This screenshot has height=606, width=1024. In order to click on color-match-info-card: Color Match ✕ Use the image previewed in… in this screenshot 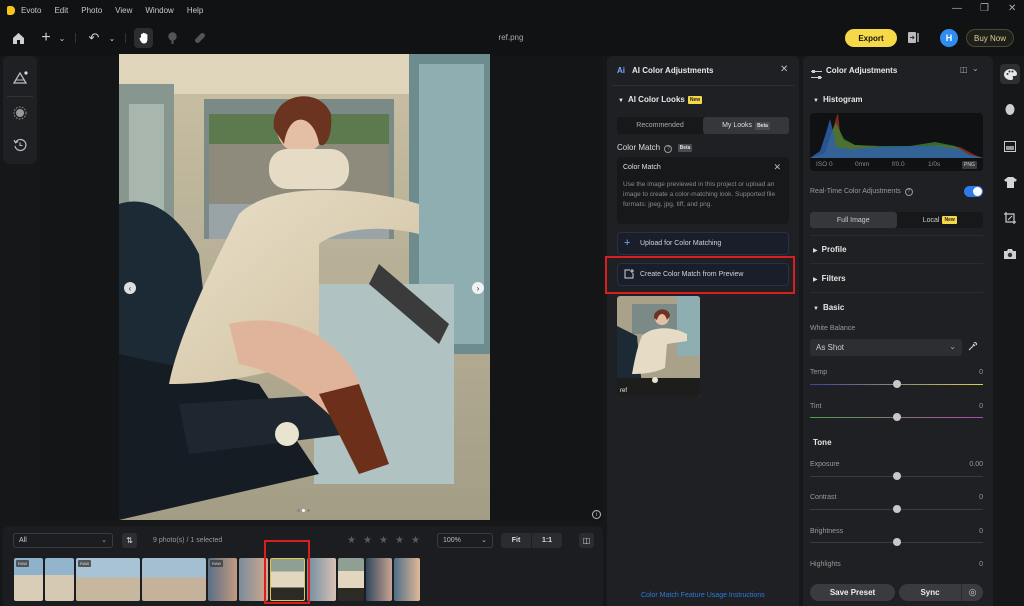, I will do `click(703, 190)`.